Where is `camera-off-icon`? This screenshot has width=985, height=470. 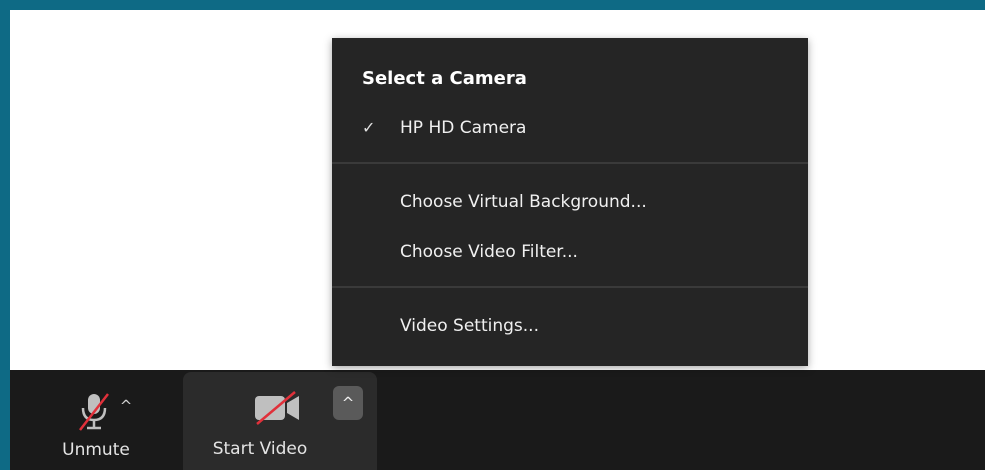 camera-off-icon is located at coordinates (278, 408).